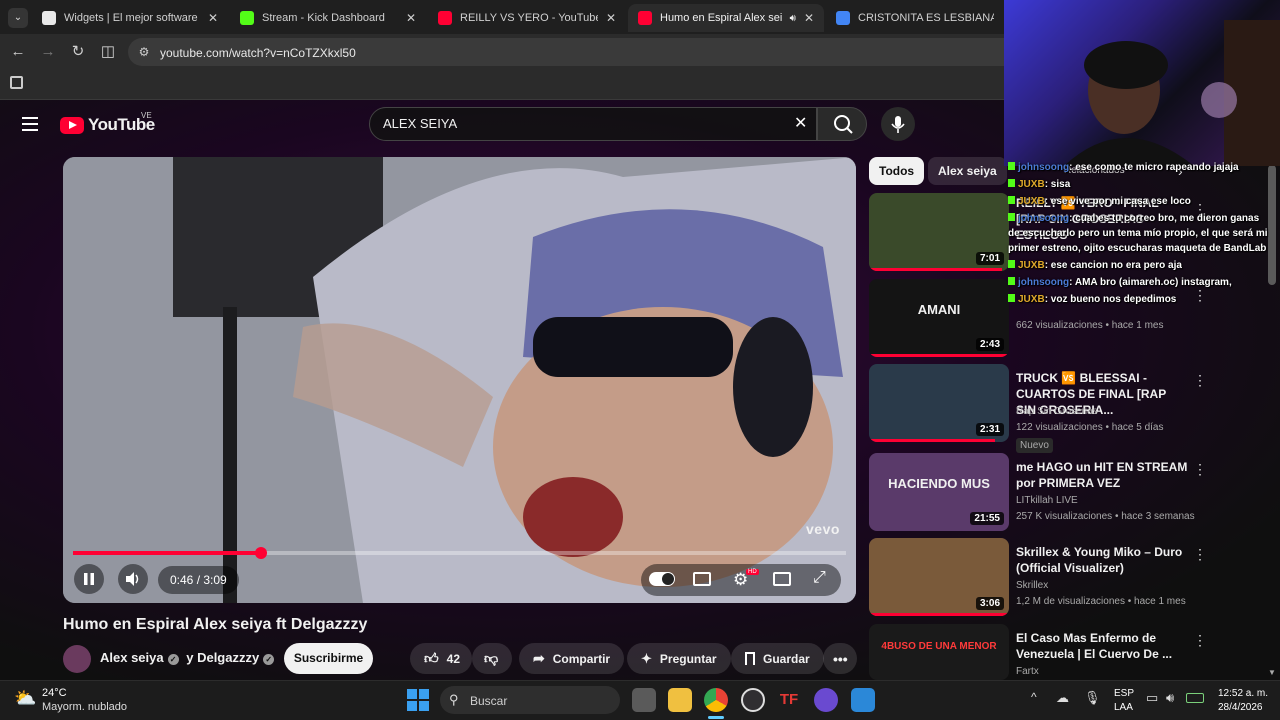  I want to click on tab-favicon-icon, so click(445, 18).